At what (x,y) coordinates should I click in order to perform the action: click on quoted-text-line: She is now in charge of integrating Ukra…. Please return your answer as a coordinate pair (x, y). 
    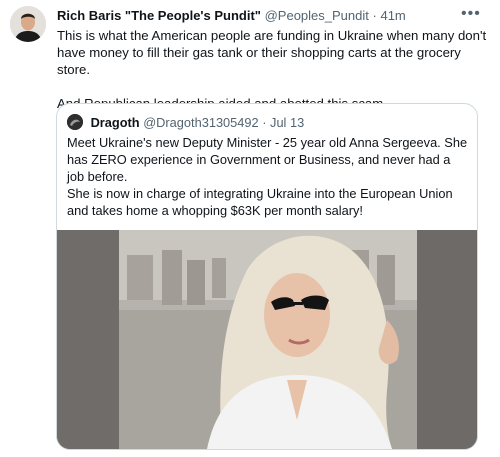
    Looking at the image, I should click on (260, 202).